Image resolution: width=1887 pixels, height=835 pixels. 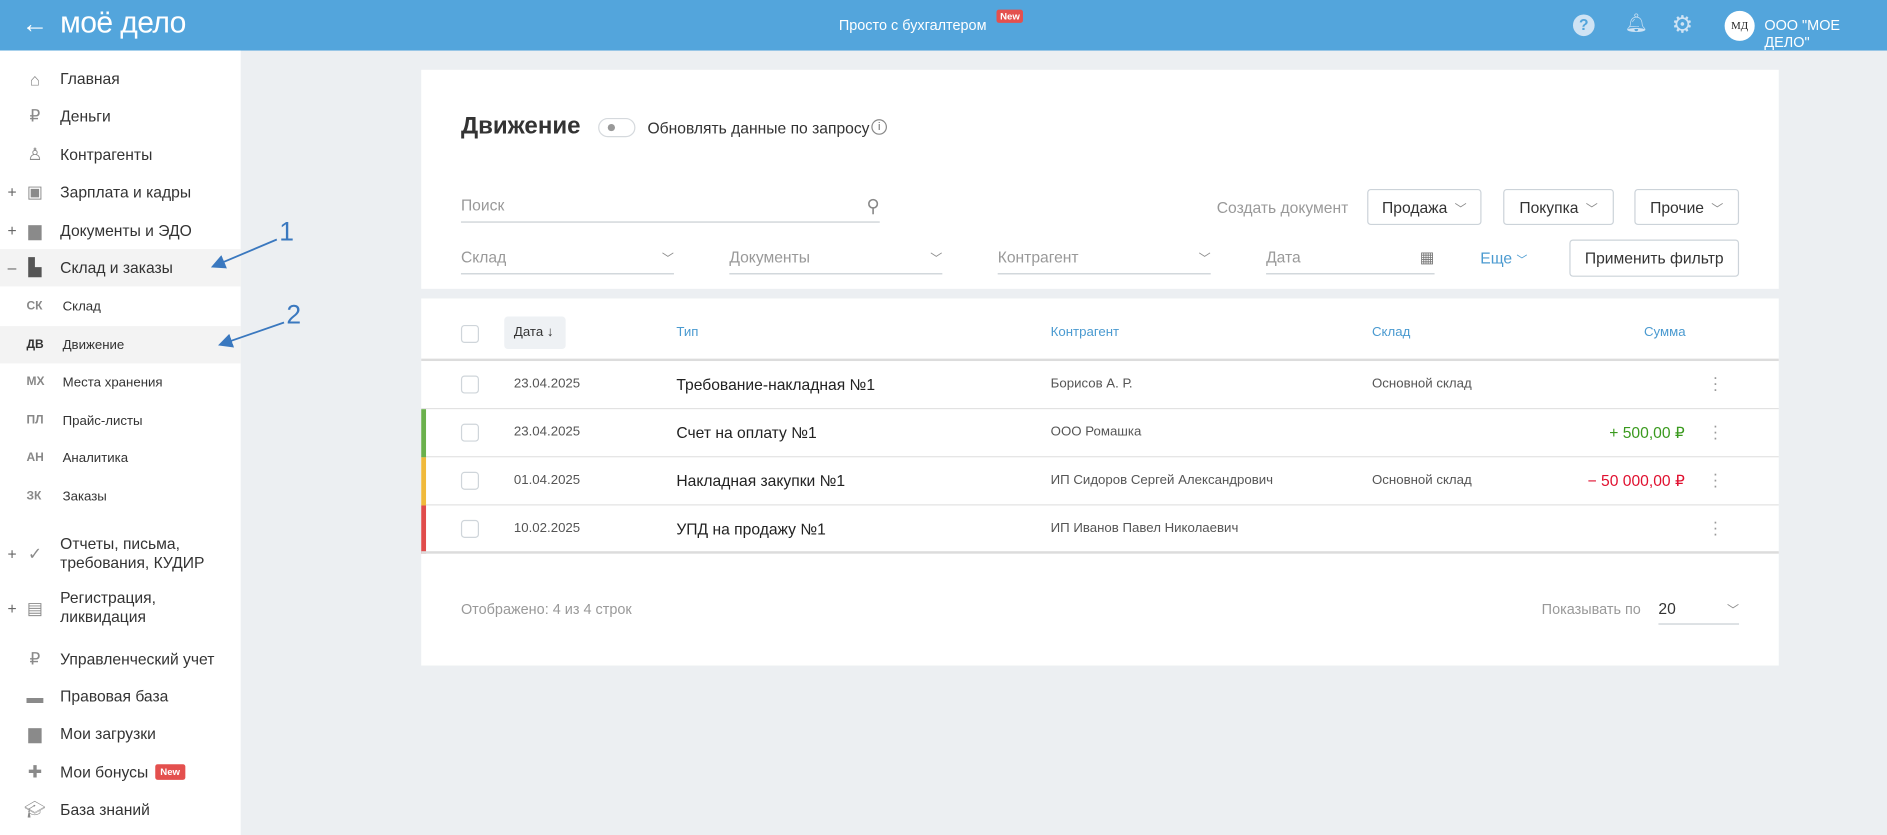 I want to click on row-contractor: Борисов А. Р., so click(x=1091, y=384).